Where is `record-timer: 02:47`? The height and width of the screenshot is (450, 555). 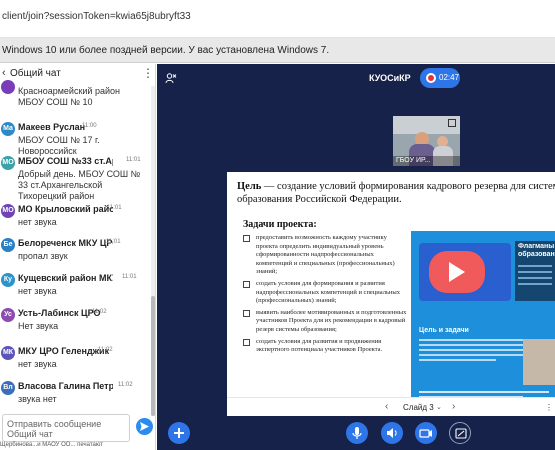 record-timer: 02:47 is located at coordinates (449, 77).